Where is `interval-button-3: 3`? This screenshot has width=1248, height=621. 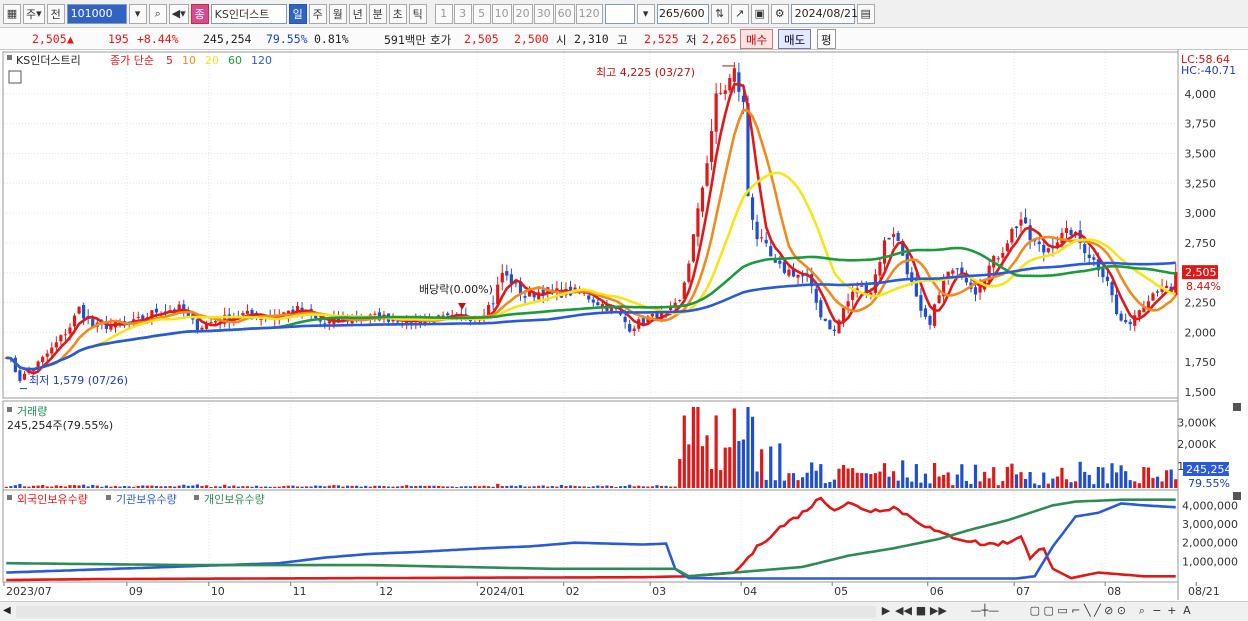
interval-button-3: 3 is located at coordinates (462, 13).